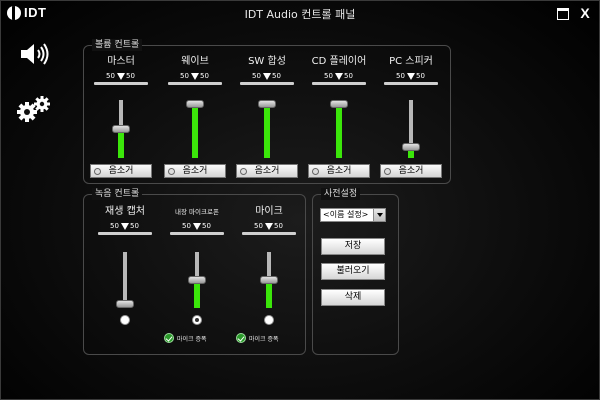 The width and height of the screenshot is (600, 400). I want to click on speaker-icon, so click(35, 54).